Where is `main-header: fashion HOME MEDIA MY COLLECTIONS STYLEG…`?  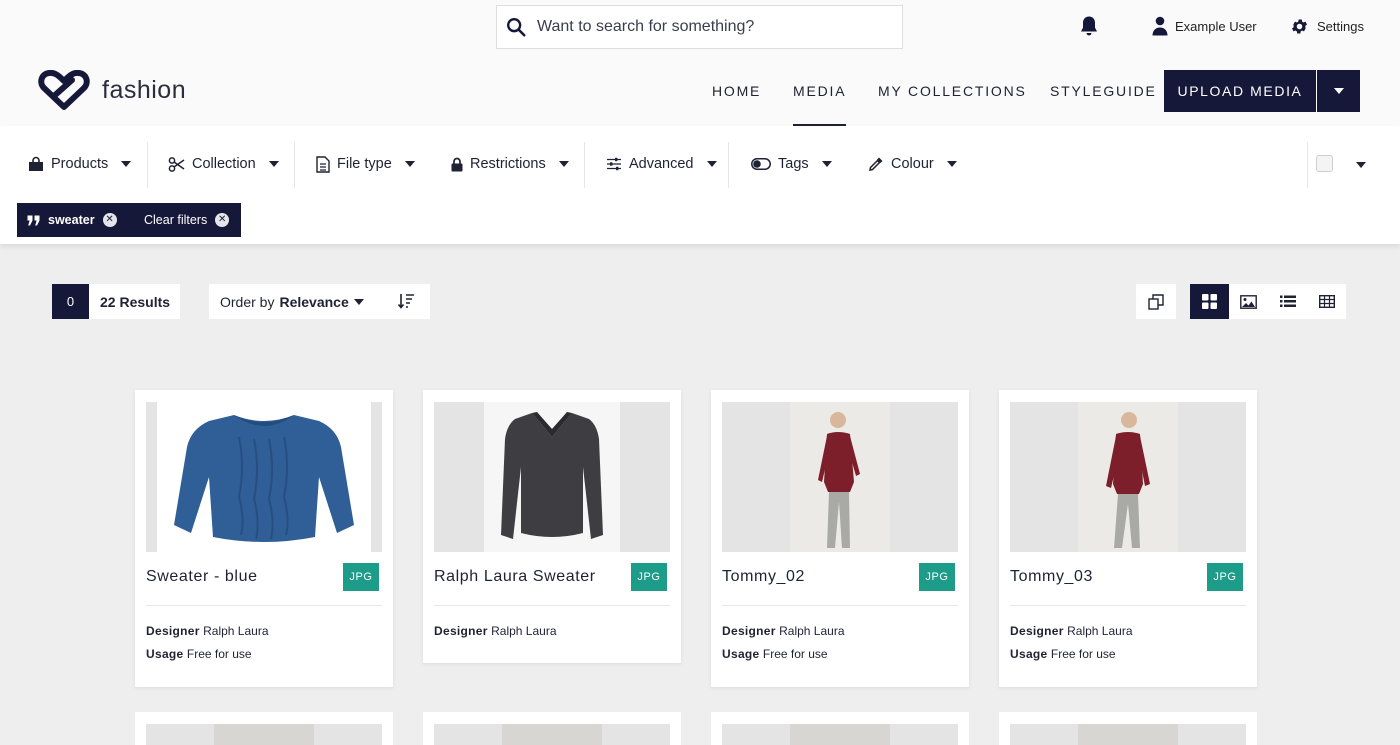 main-header: fashion HOME MEDIA MY COLLECTIONS STYLEG… is located at coordinates (700, 91).